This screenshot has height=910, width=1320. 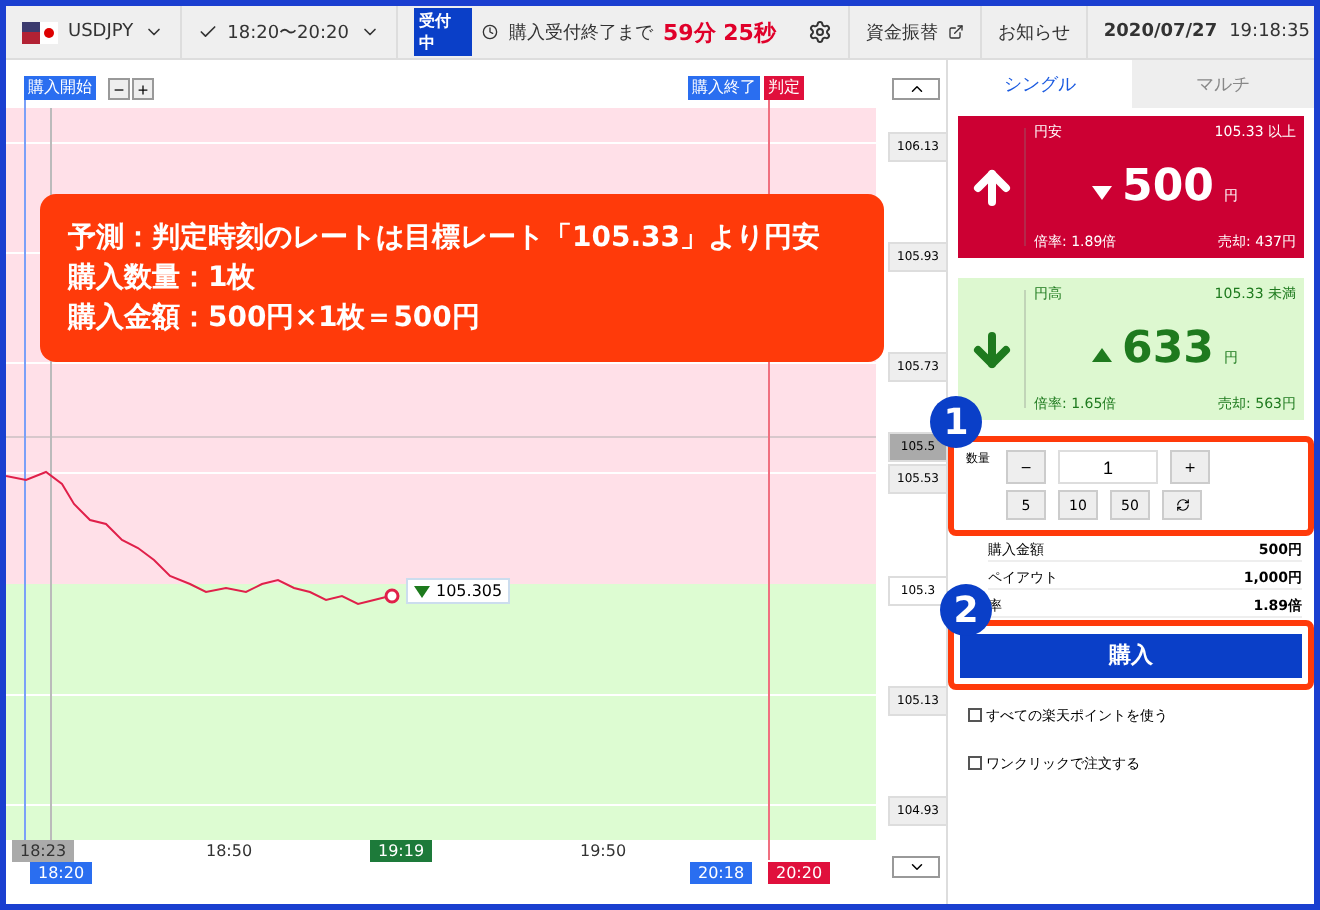 I want to click on quantity-field: 1, so click(x=1108, y=467).